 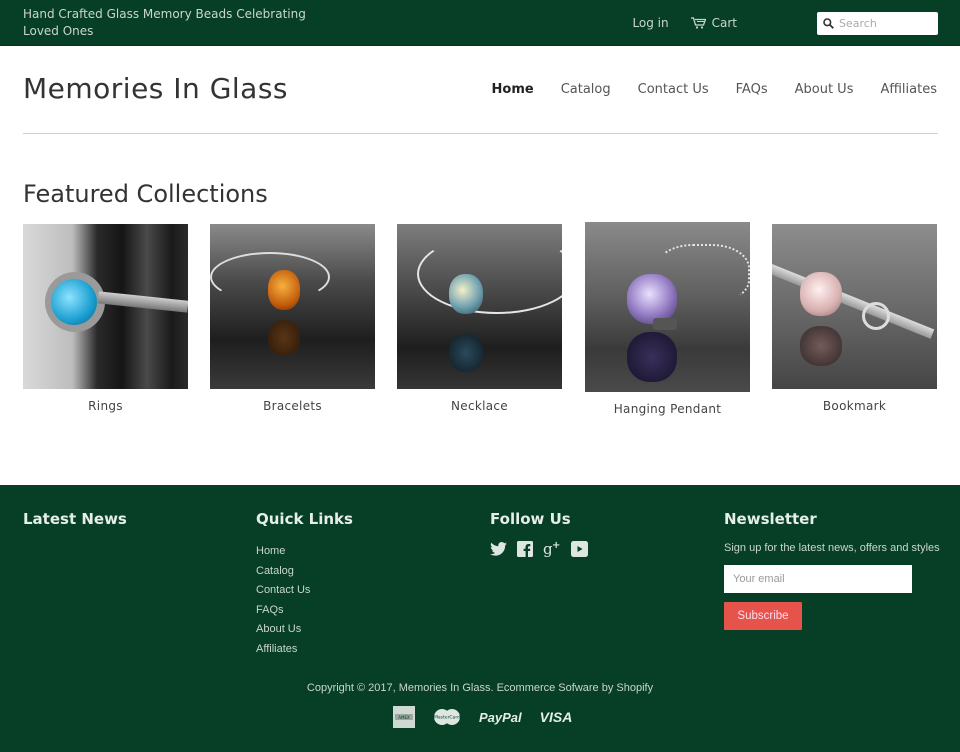 What do you see at coordinates (500, 717) in the screenshot?
I see `paypal-icon: PayPal` at bounding box center [500, 717].